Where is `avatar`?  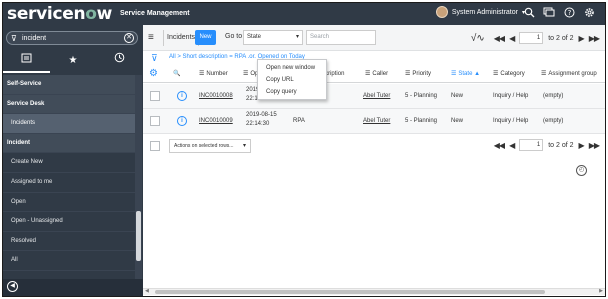
avatar is located at coordinates (441, 12).